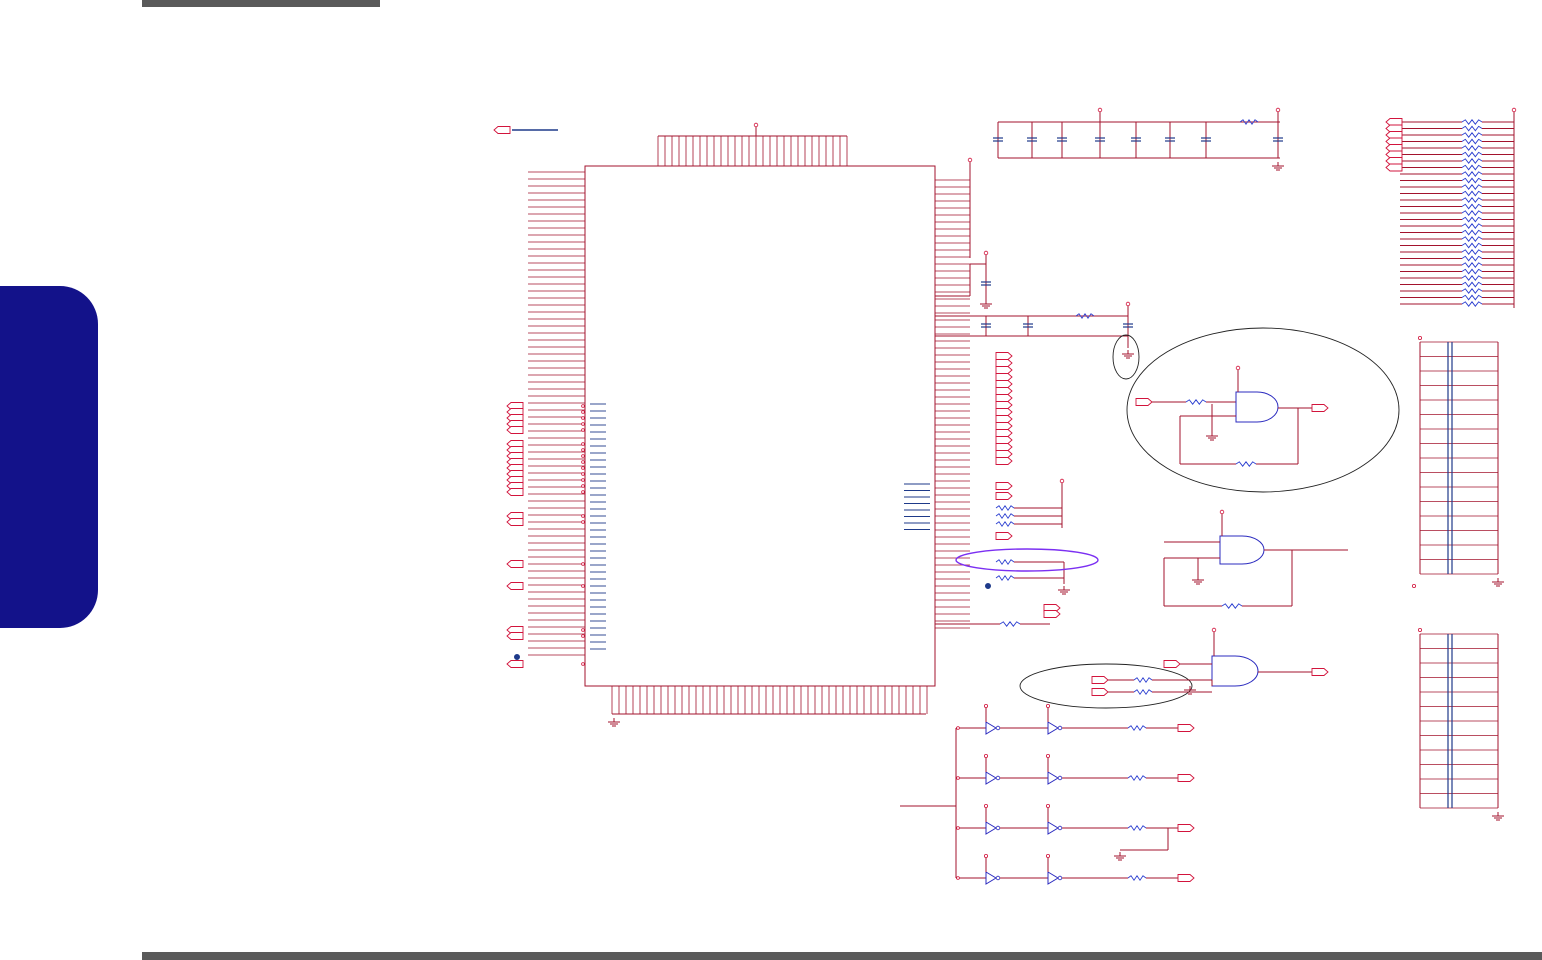  Describe the element at coordinates (1027, 560) in the screenshot. I see `highlight-ellipse-purple` at that location.